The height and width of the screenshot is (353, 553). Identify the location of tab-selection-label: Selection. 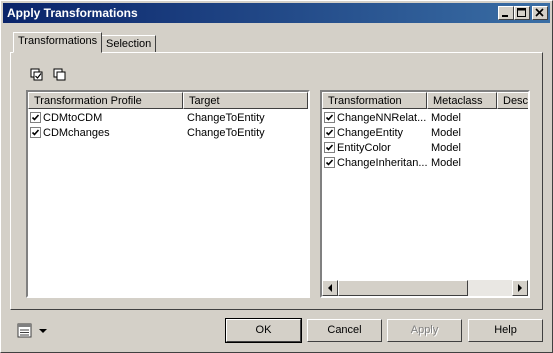
(129, 44).